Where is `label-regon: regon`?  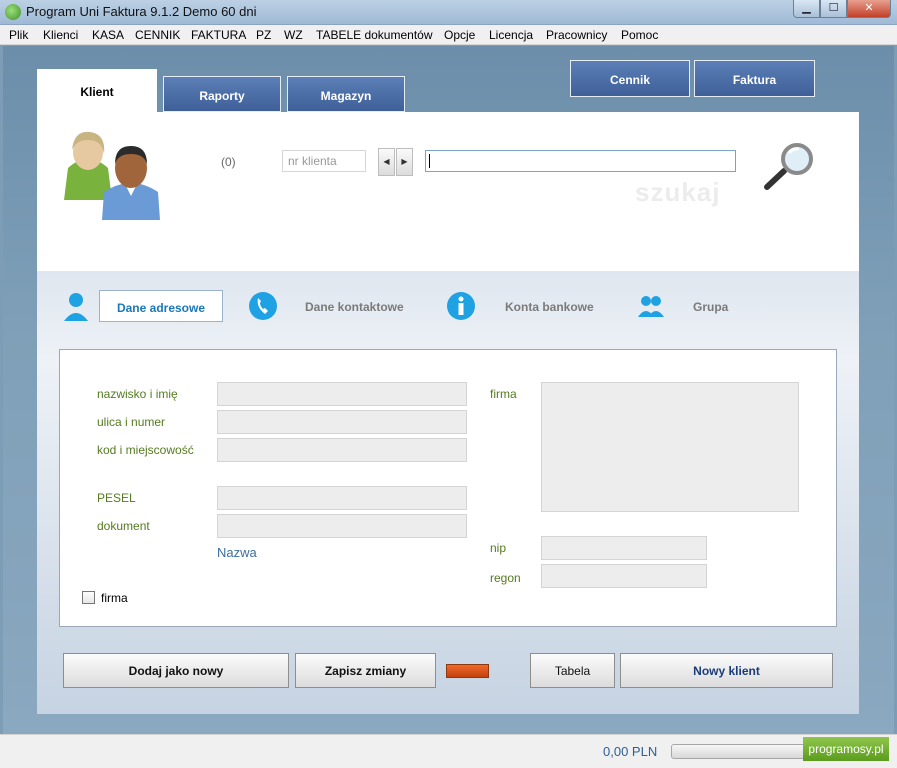
label-regon: regon is located at coordinates (505, 578).